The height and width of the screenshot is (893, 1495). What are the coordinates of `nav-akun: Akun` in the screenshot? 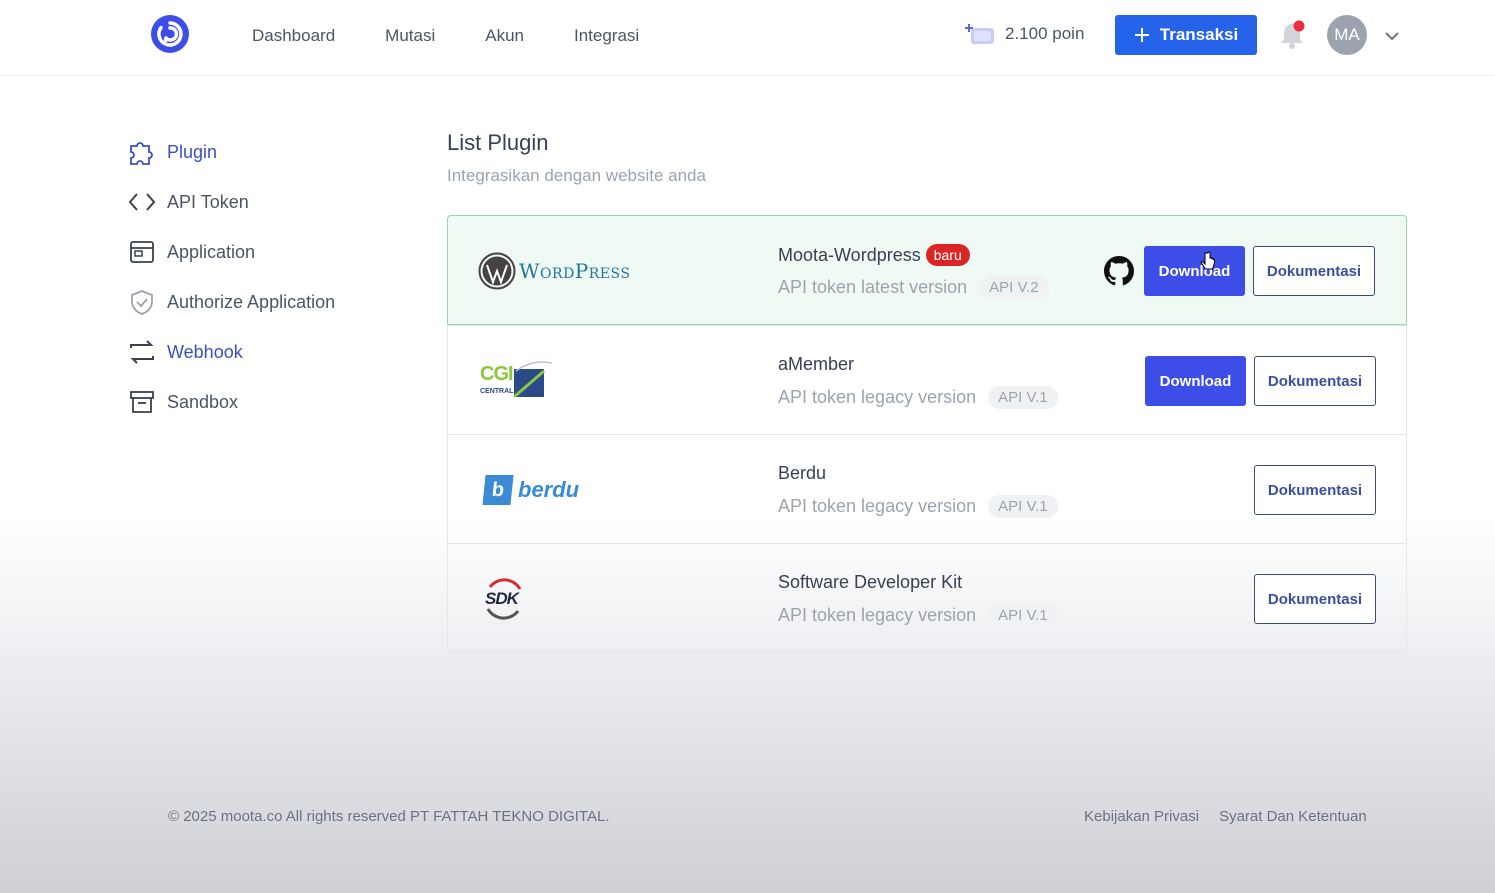 It's located at (504, 36).